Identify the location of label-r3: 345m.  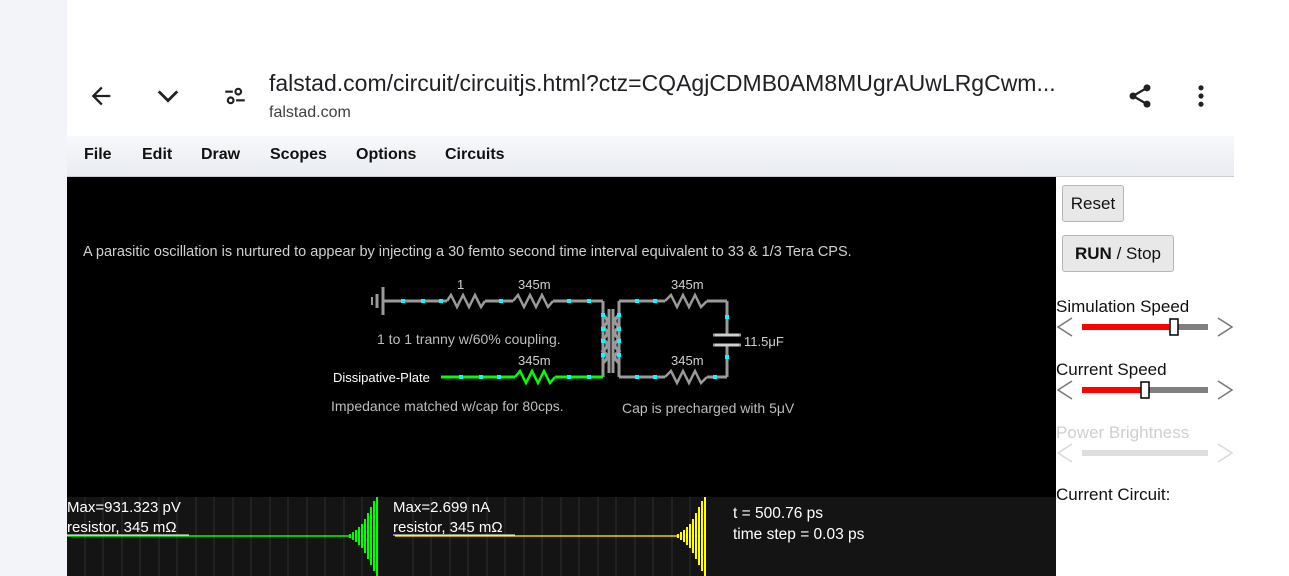
(687, 284).